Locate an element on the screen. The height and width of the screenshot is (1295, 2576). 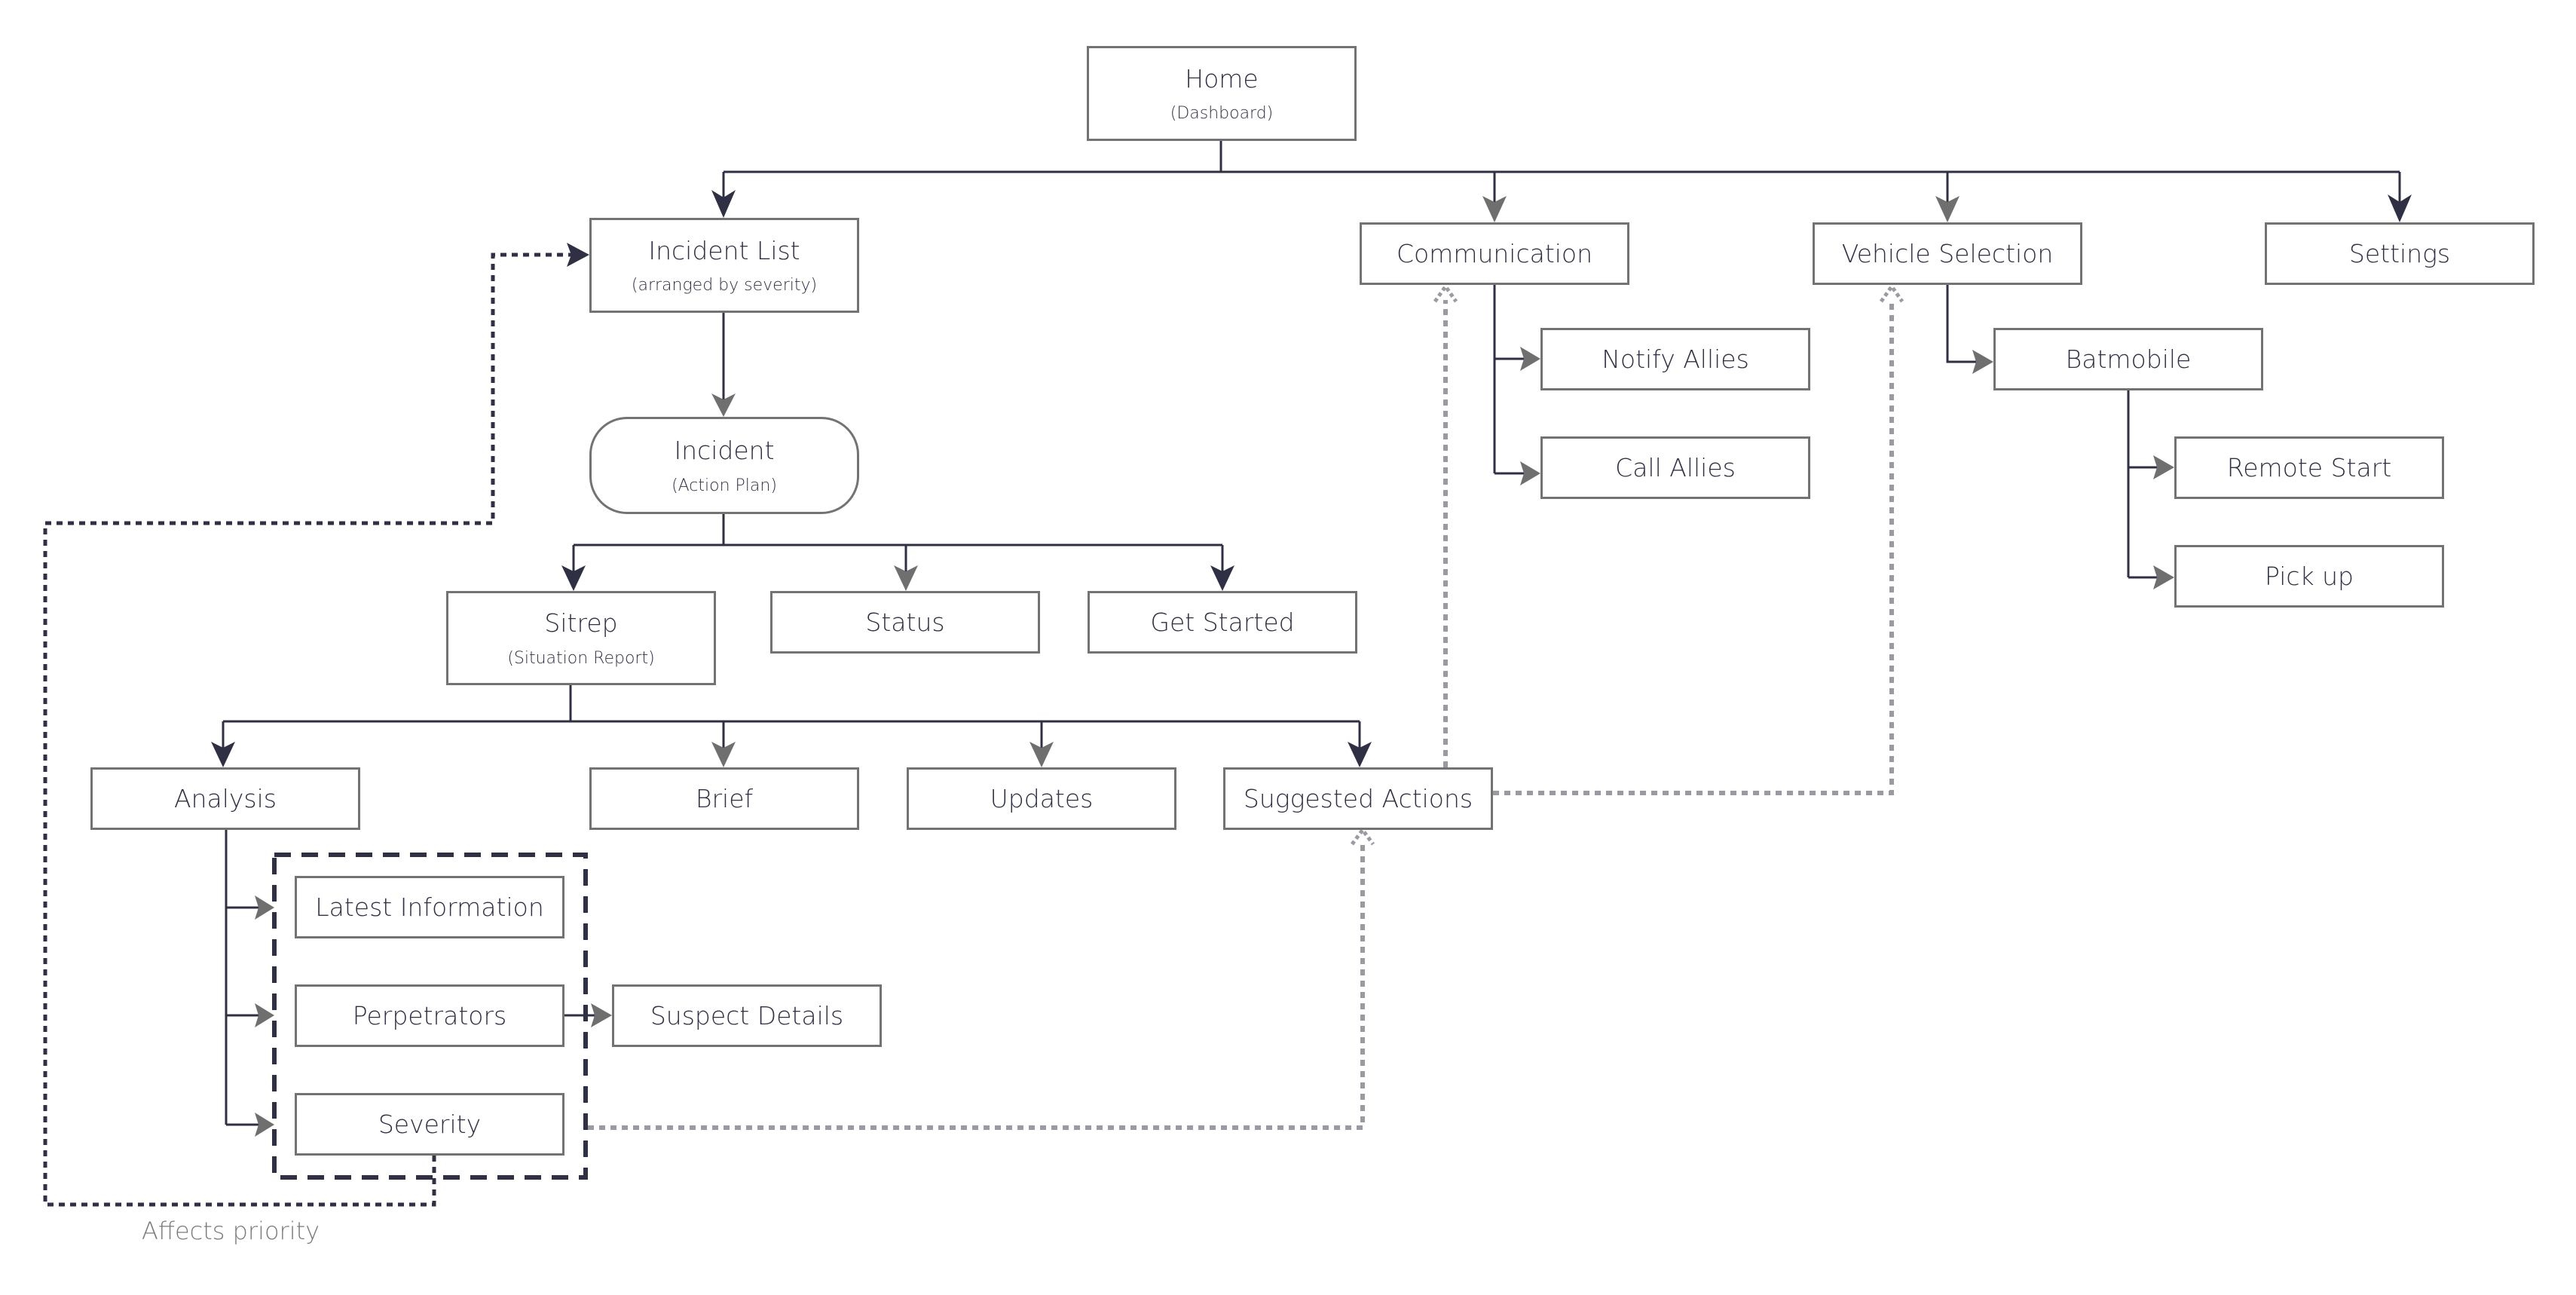
edge-severity-suggested-dotted is located at coordinates (981, 978).